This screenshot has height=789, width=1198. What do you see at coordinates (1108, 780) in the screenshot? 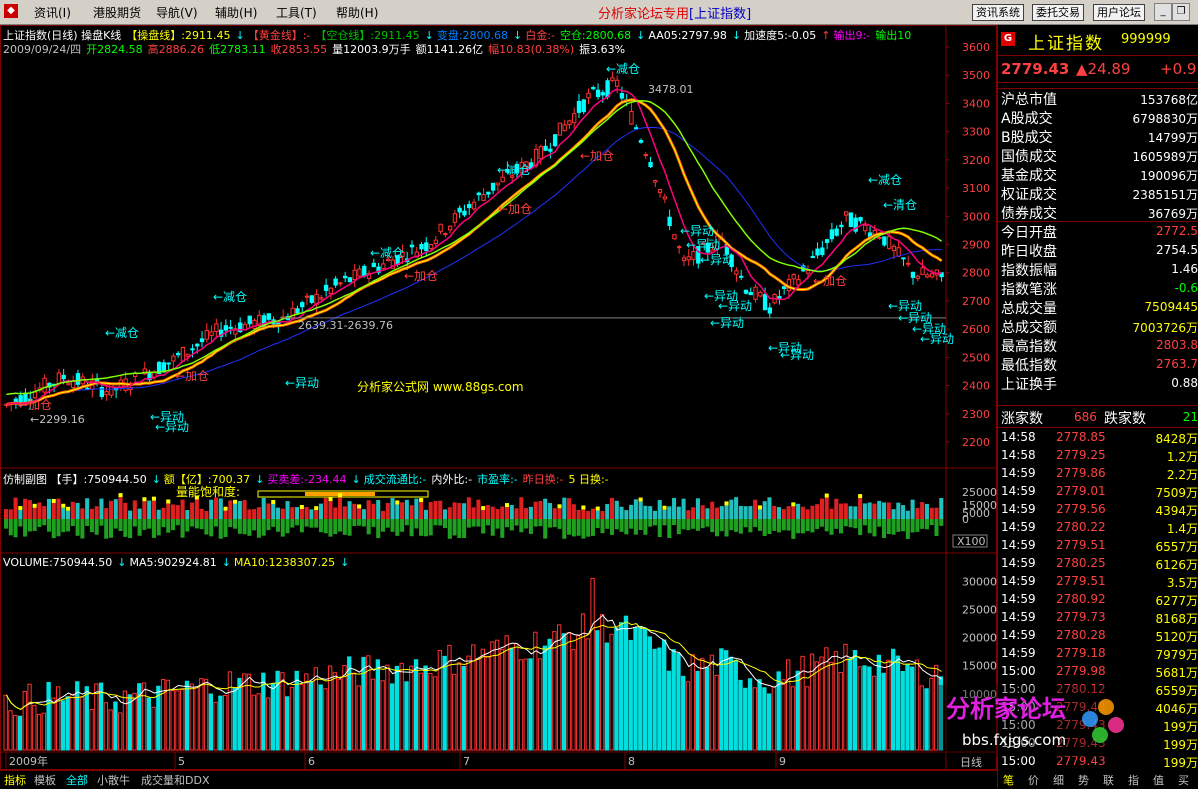
I see `panel-tab: 联` at bounding box center [1108, 780].